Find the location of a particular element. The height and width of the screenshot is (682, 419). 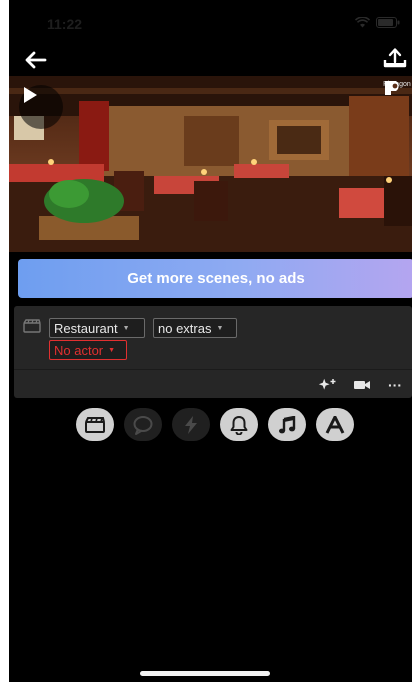

effects-button is located at coordinates (327, 385).